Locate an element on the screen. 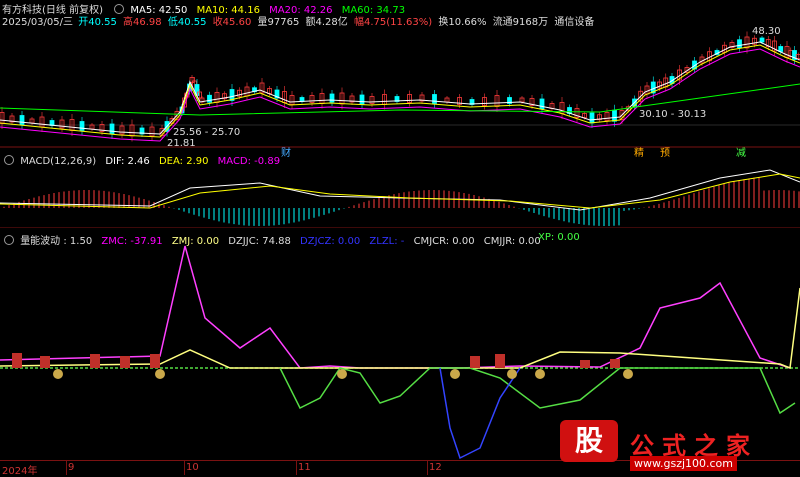 The width and height of the screenshot is (800, 477). x-axis-month-10: 10 is located at coordinates (192, 467).